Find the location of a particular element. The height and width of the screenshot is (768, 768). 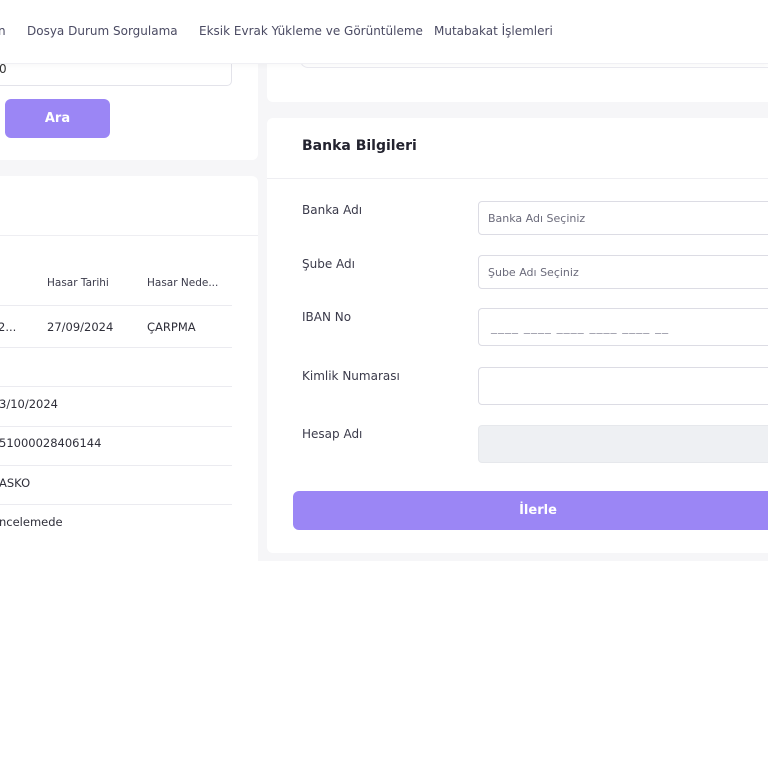

branch-name-select: Şube Adı Seçiniz is located at coordinates (623, 272).